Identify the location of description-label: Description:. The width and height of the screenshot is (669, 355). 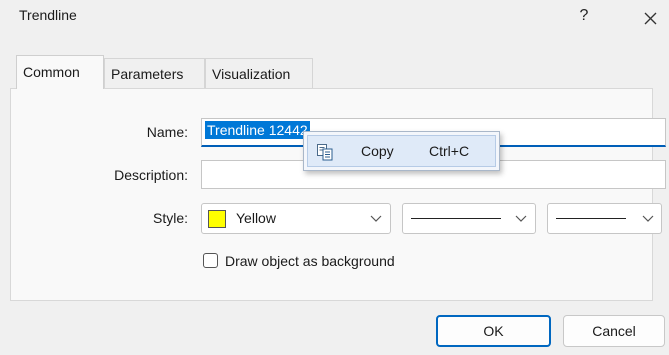
(151, 175).